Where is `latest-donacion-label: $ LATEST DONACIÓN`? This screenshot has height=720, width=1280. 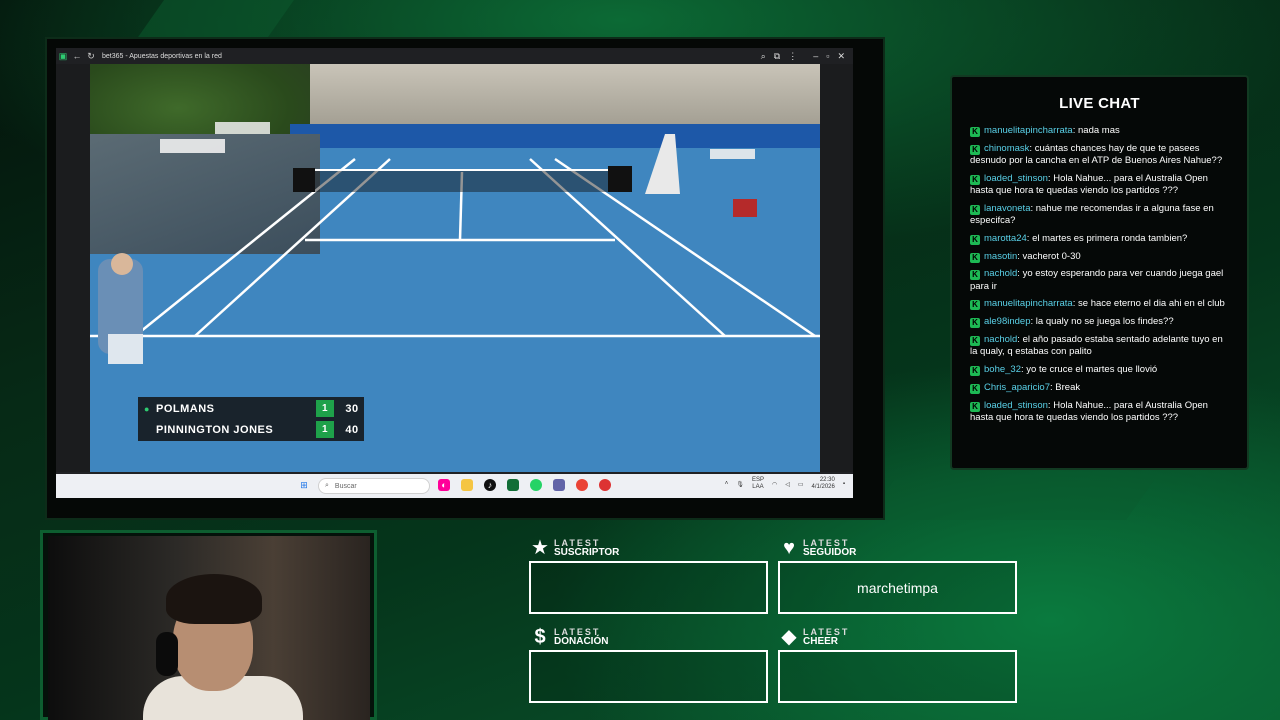 latest-donacion-label: $ LATEST DONACIÓN is located at coordinates (569, 637).